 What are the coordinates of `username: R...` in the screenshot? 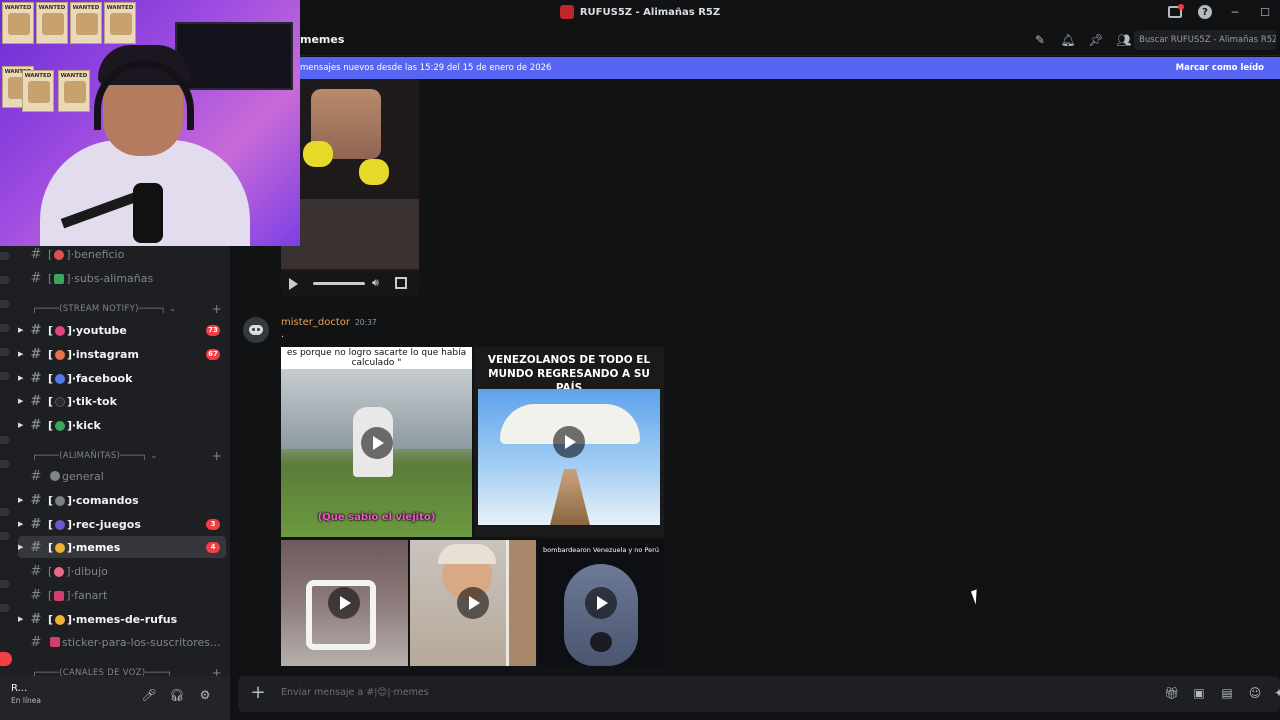 It's located at (19, 688).